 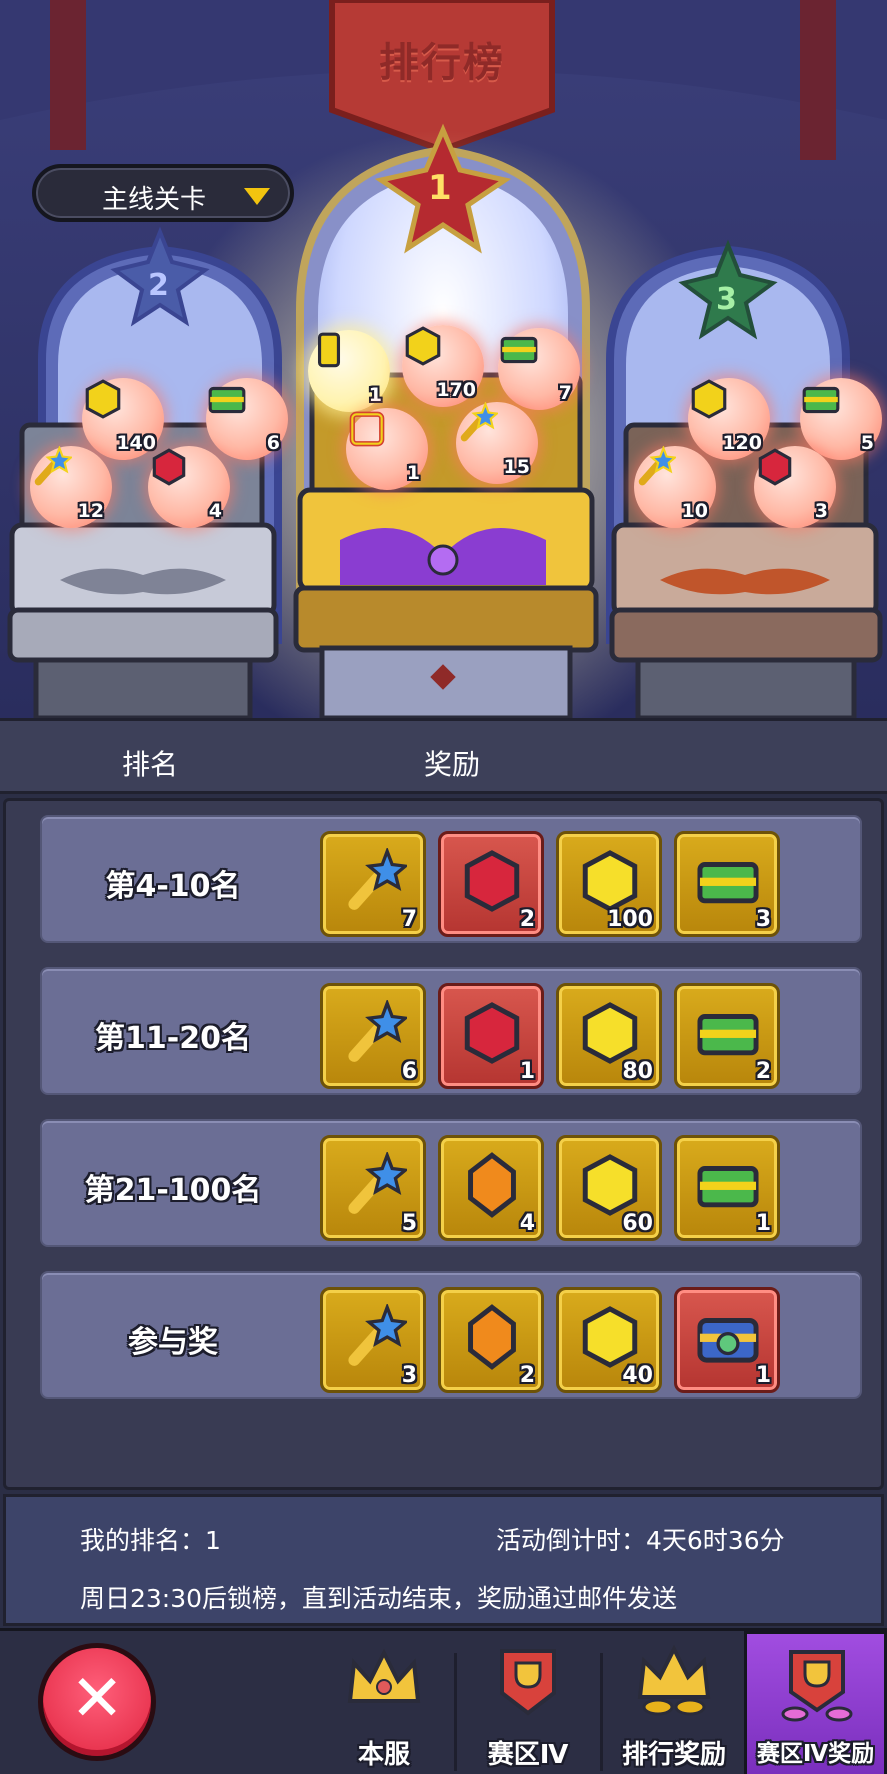 I want to click on podium-reward: 4, so click(x=189, y=487).